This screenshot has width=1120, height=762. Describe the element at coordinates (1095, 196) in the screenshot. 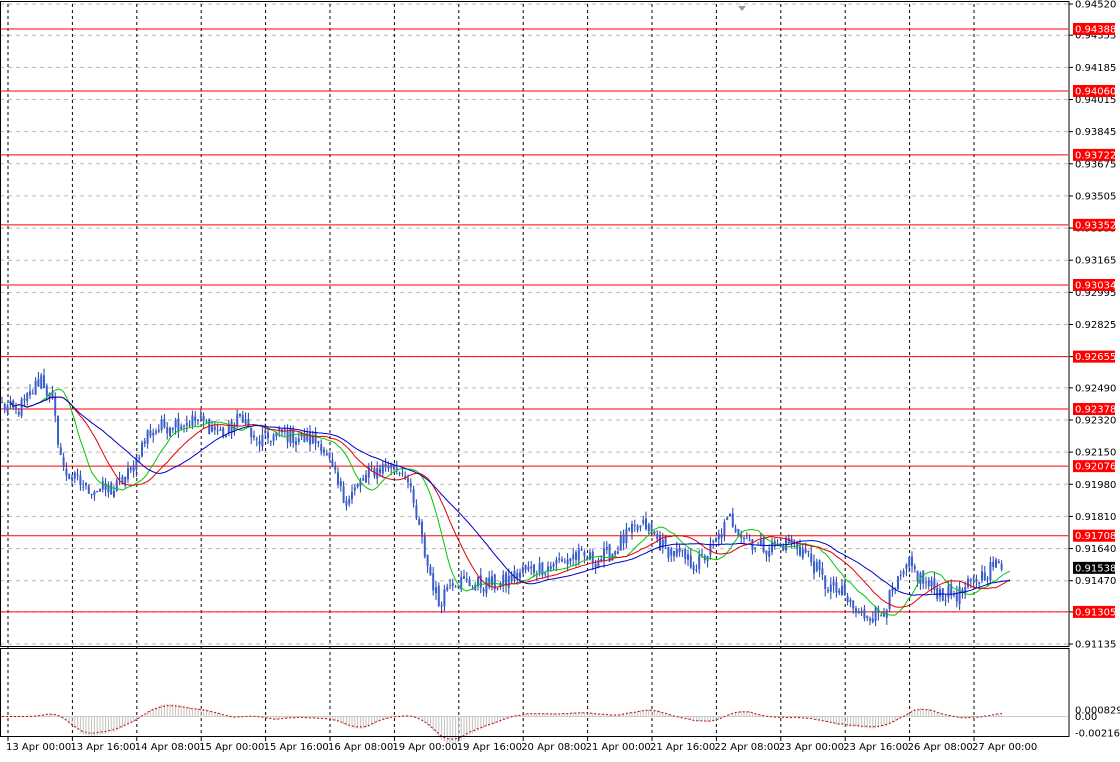

I see `price-tick-label: 0.93505` at that location.